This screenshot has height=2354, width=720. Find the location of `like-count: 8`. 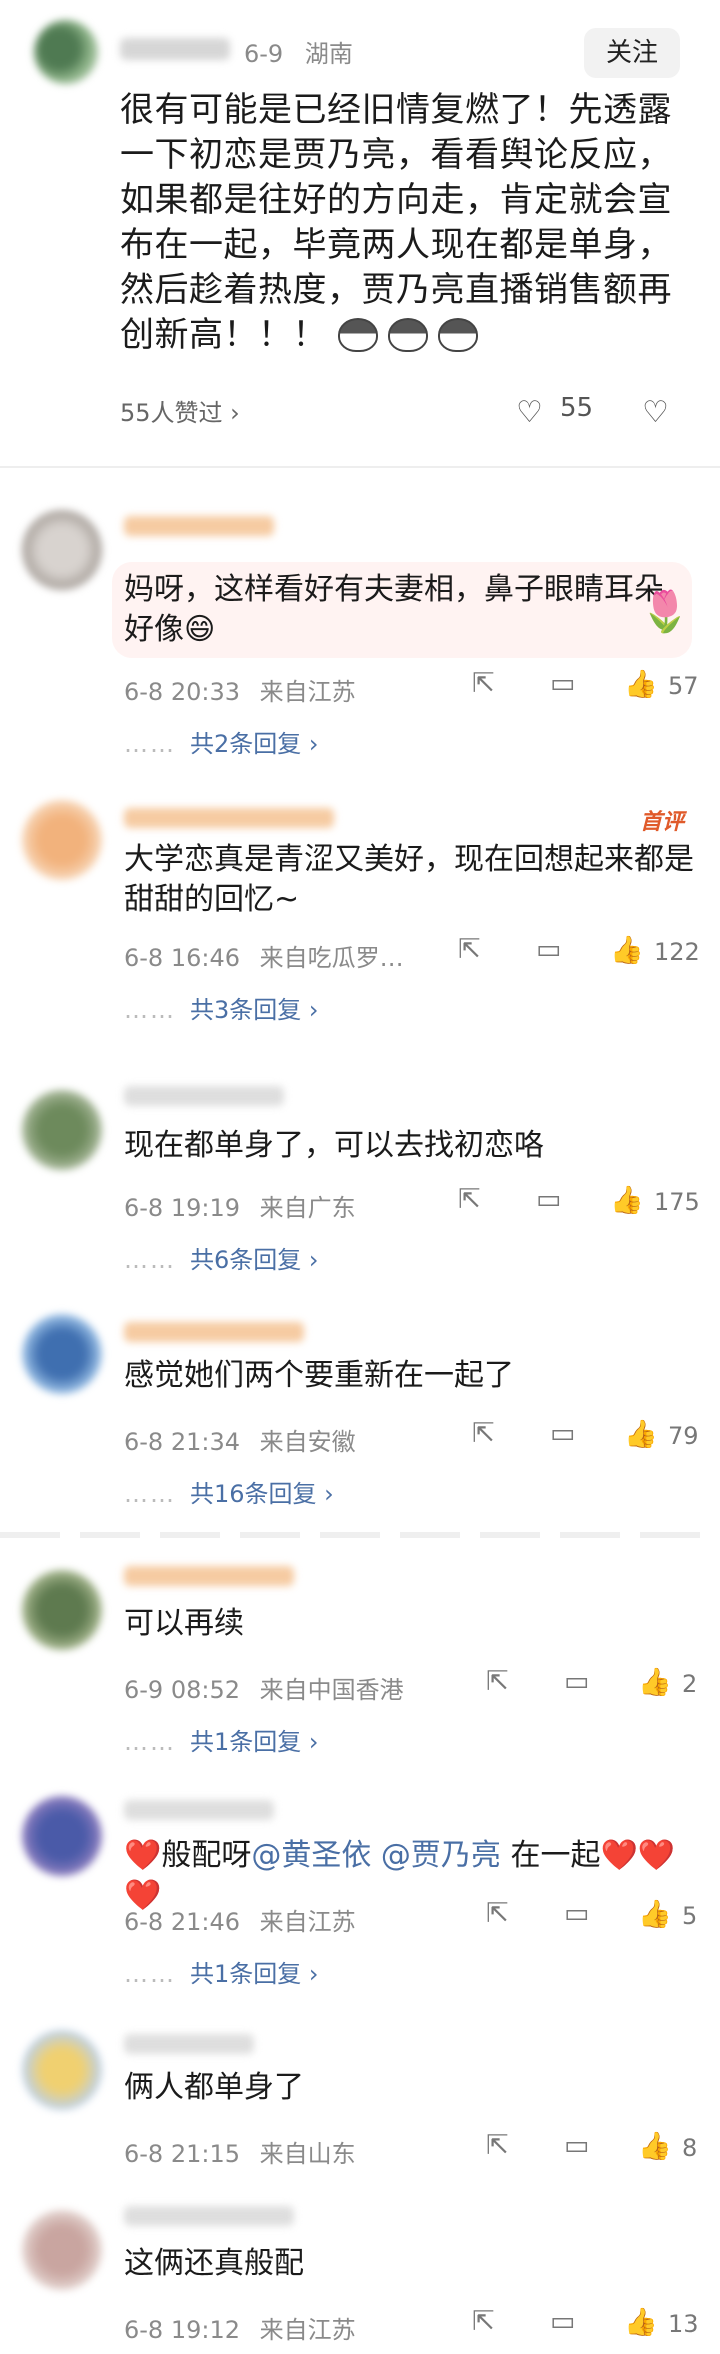

like-count: 8 is located at coordinates (690, 2148).